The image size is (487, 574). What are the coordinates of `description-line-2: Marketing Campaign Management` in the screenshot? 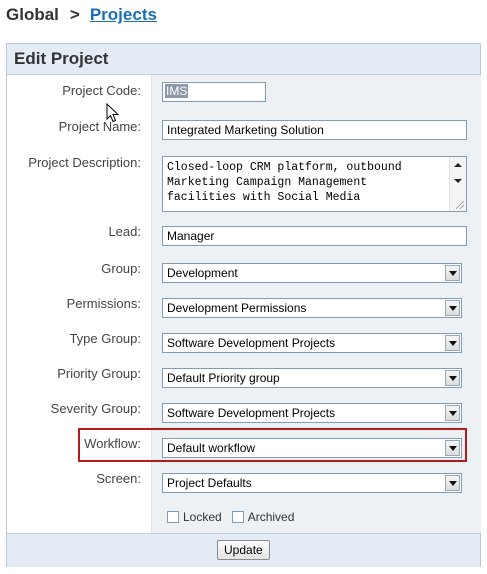 It's located at (267, 182).